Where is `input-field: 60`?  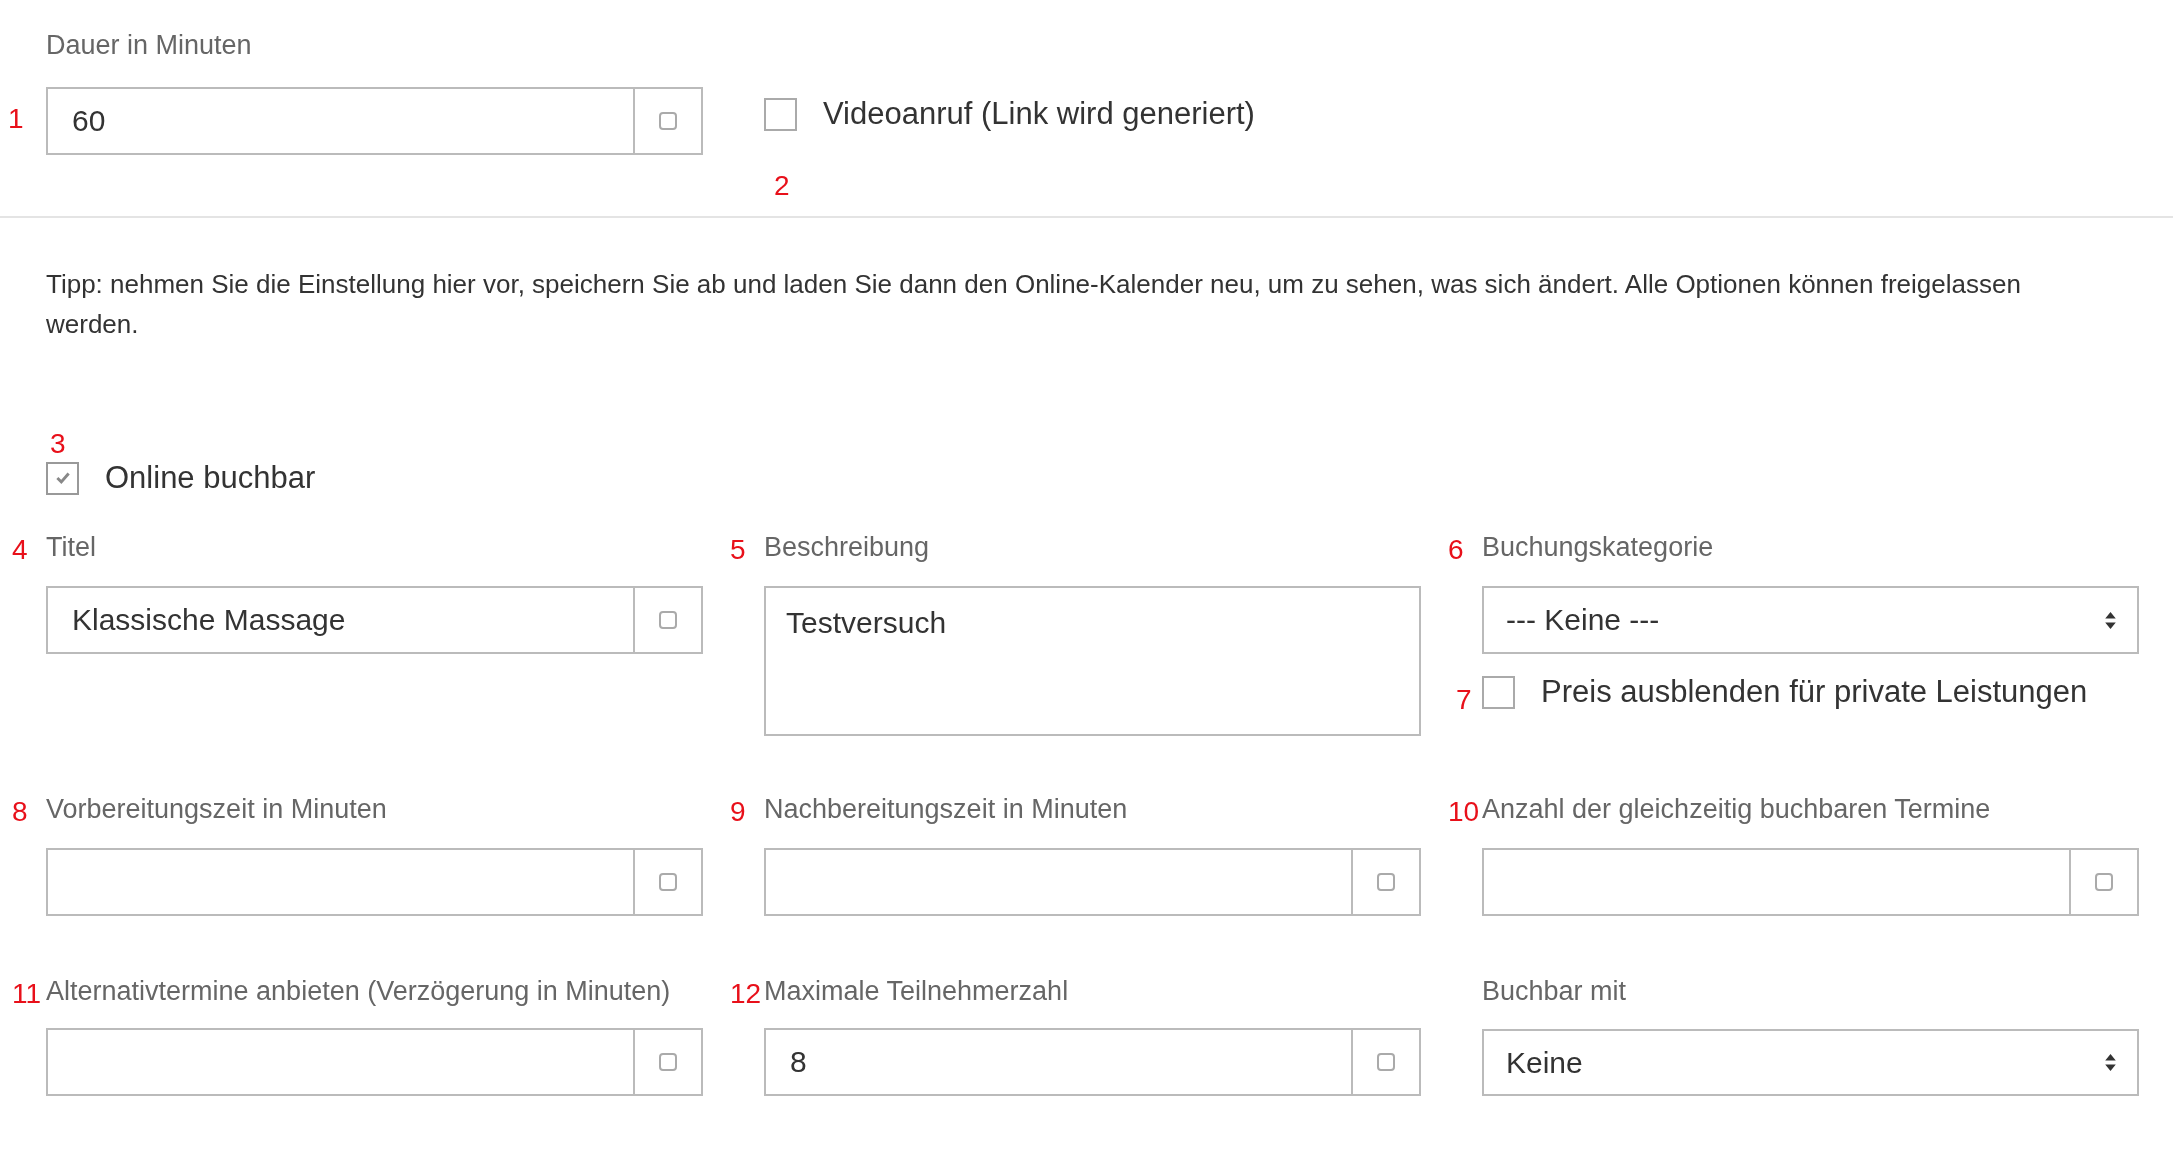 input-field: 60 is located at coordinates (340, 121).